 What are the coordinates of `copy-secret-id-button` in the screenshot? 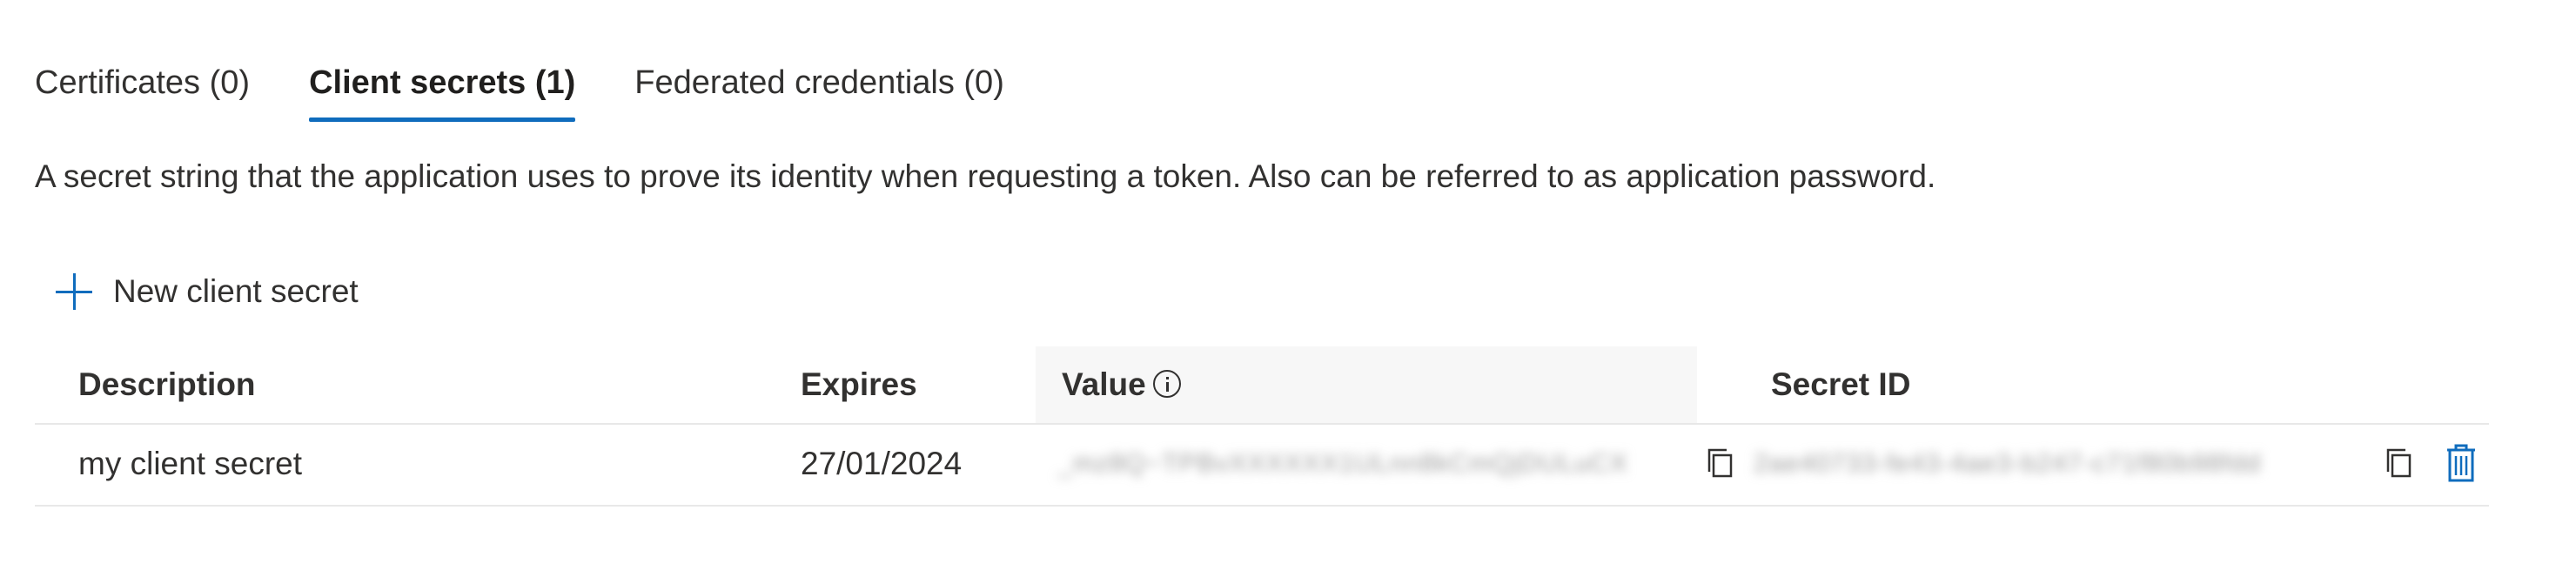 It's located at (2400, 466).